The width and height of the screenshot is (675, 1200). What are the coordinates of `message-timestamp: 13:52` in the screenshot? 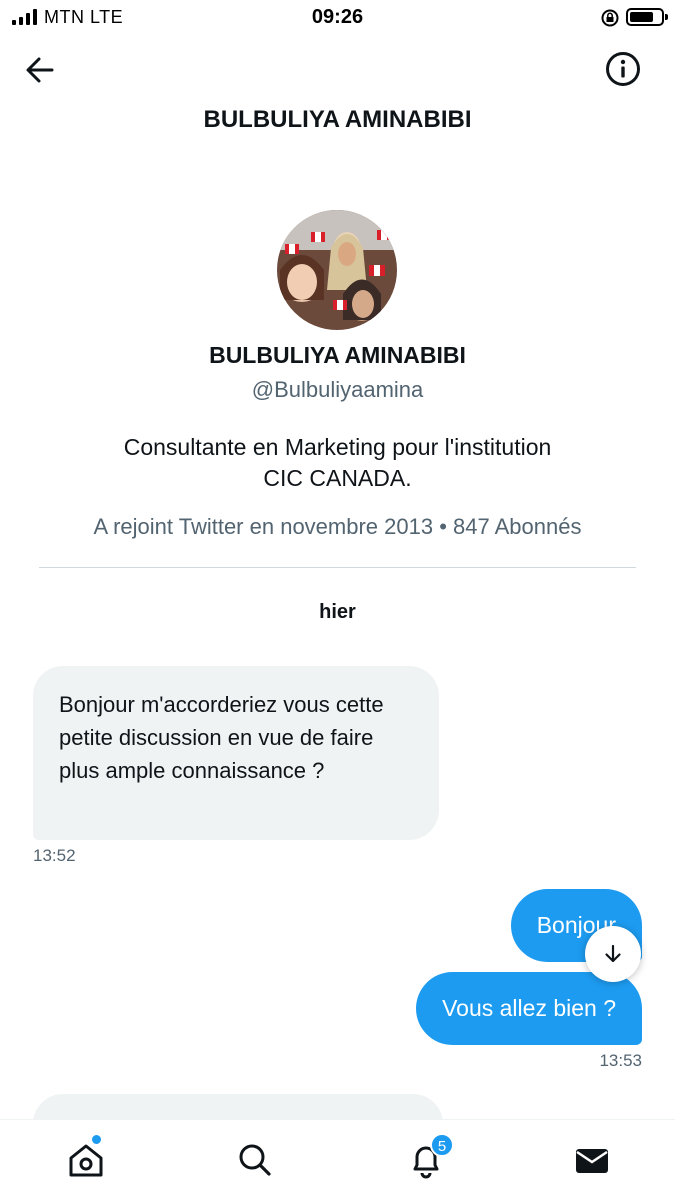 It's located at (54, 855).